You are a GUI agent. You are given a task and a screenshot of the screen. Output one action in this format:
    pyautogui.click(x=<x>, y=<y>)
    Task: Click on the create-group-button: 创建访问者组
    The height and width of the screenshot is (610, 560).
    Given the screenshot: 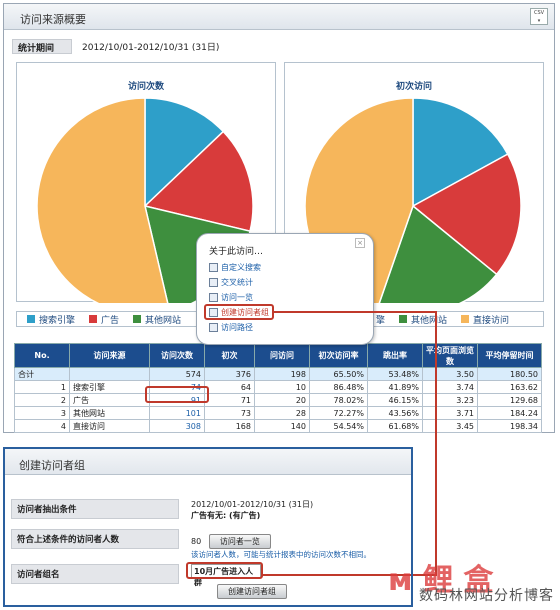 What is the action you would take?
    pyautogui.click(x=252, y=591)
    